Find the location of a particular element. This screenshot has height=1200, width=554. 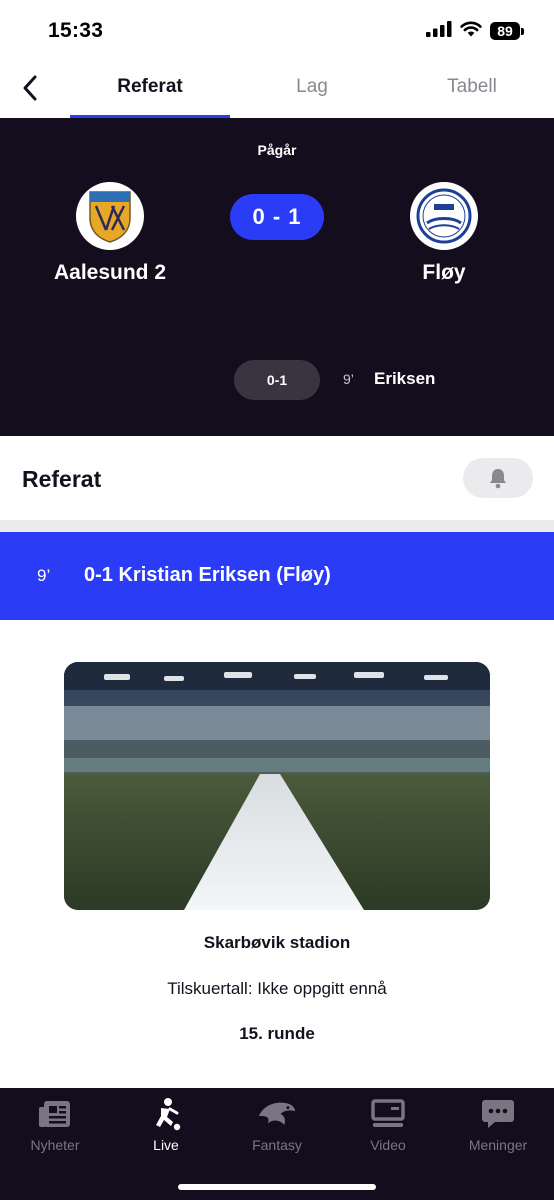

notification-button is located at coordinates (498, 478).